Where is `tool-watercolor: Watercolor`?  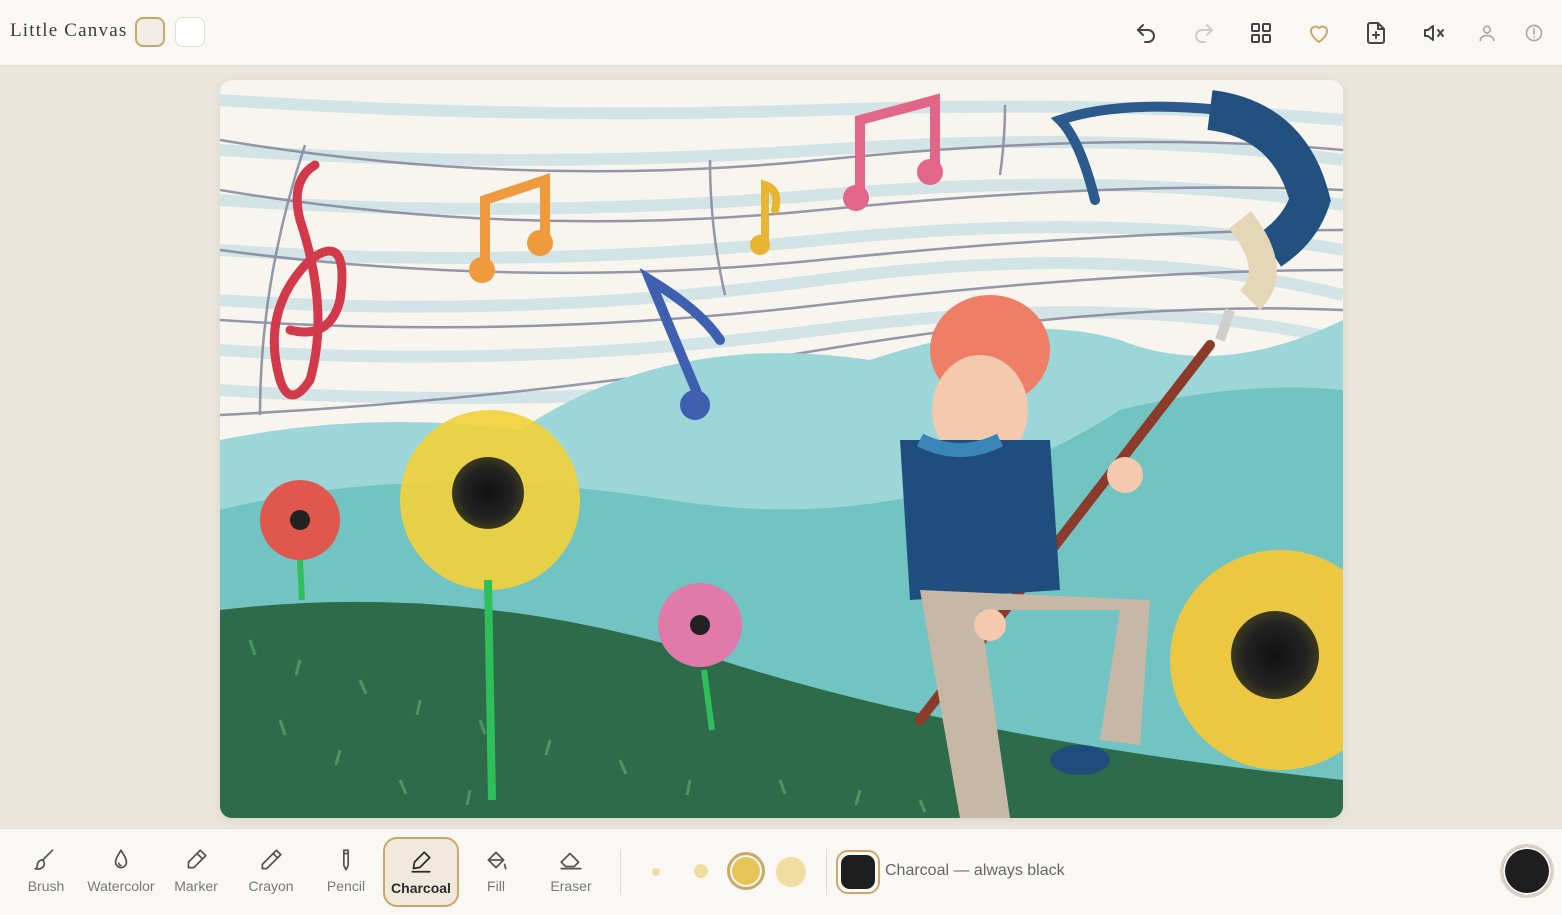
tool-watercolor: Watercolor is located at coordinates (121, 872).